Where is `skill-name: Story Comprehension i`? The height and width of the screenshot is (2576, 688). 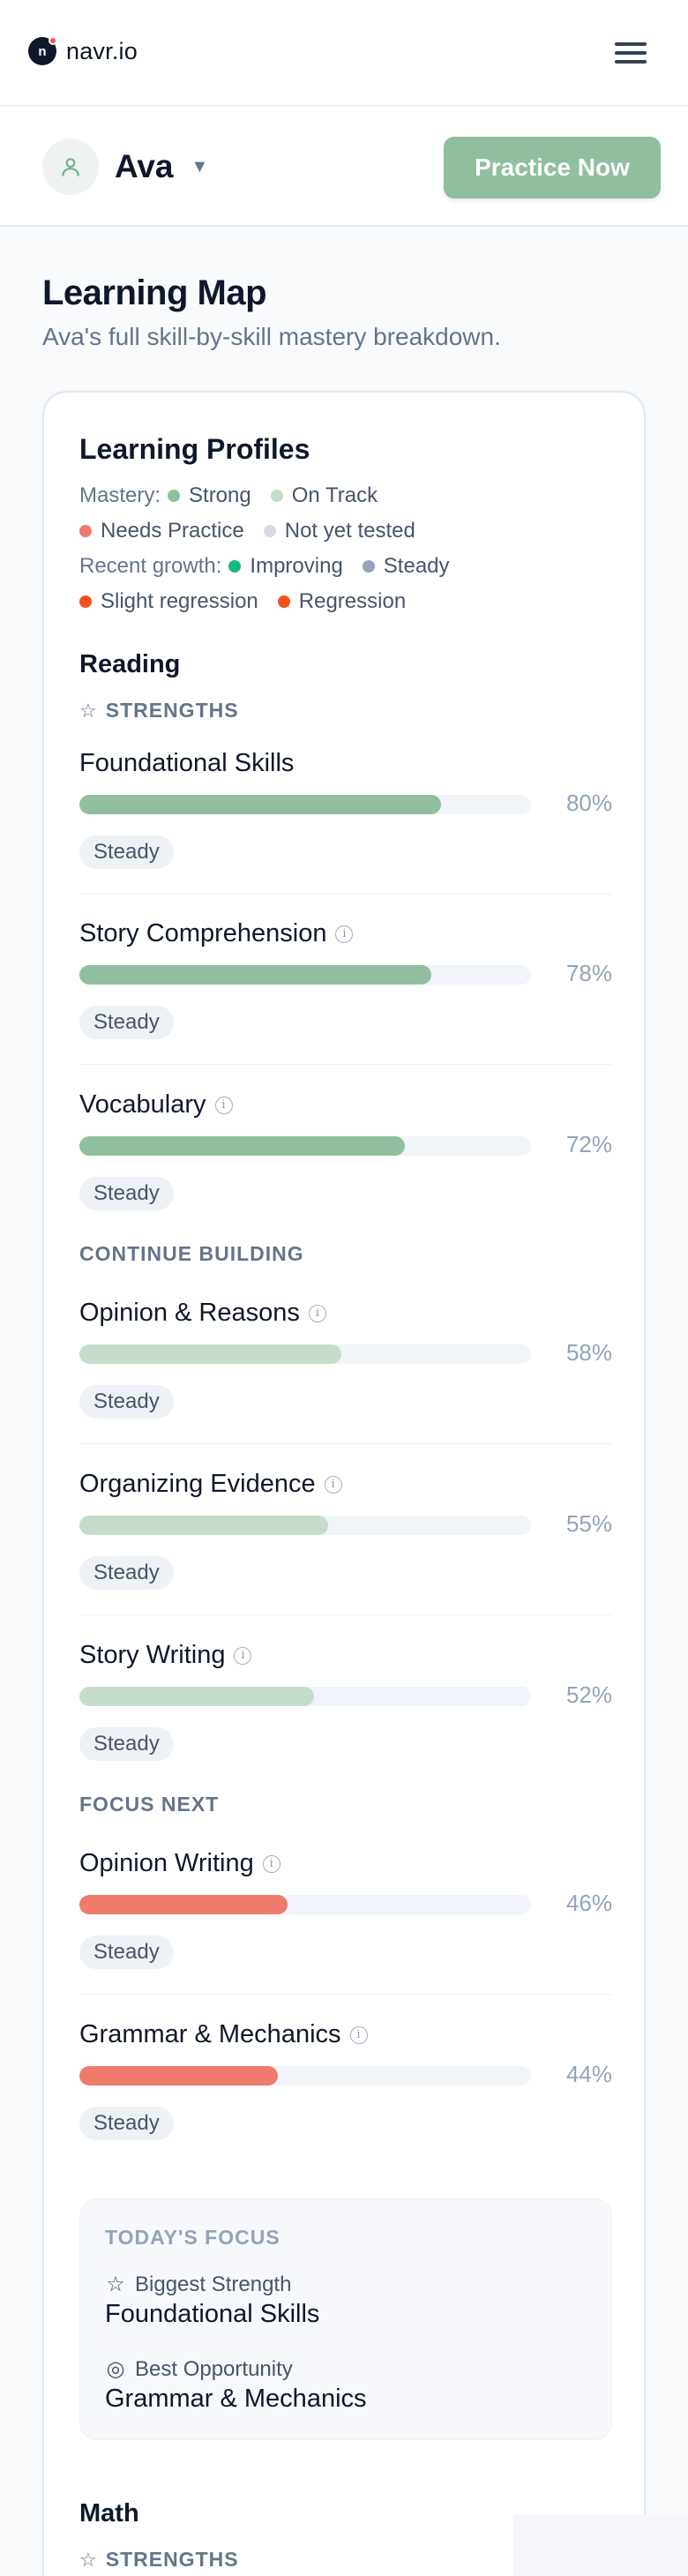
skill-name: Story Comprehension i is located at coordinates (216, 934).